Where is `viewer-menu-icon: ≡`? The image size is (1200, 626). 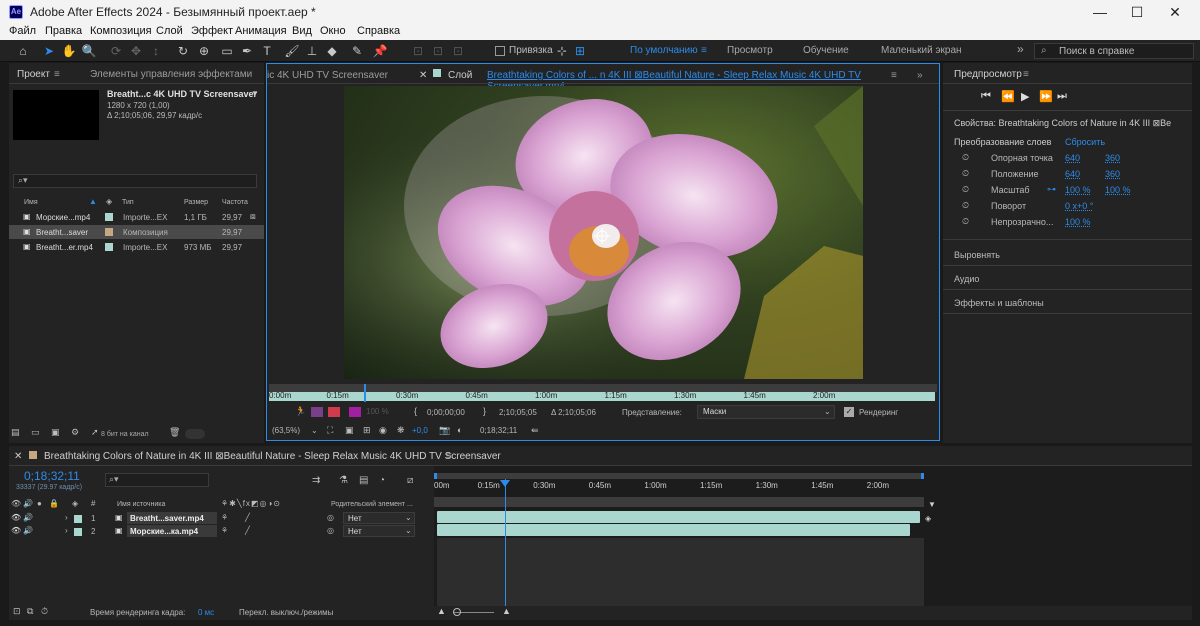
viewer-menu-icon: ≡ is located at coordinates (894, 75).